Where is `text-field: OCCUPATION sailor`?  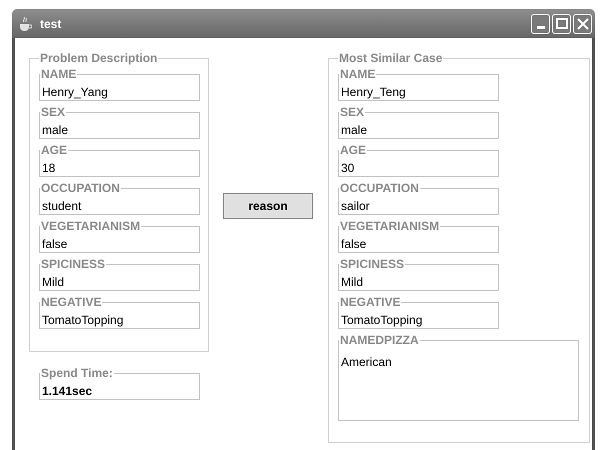 text-field: OCCUPATION sailor is located at coordinates (418, 198).